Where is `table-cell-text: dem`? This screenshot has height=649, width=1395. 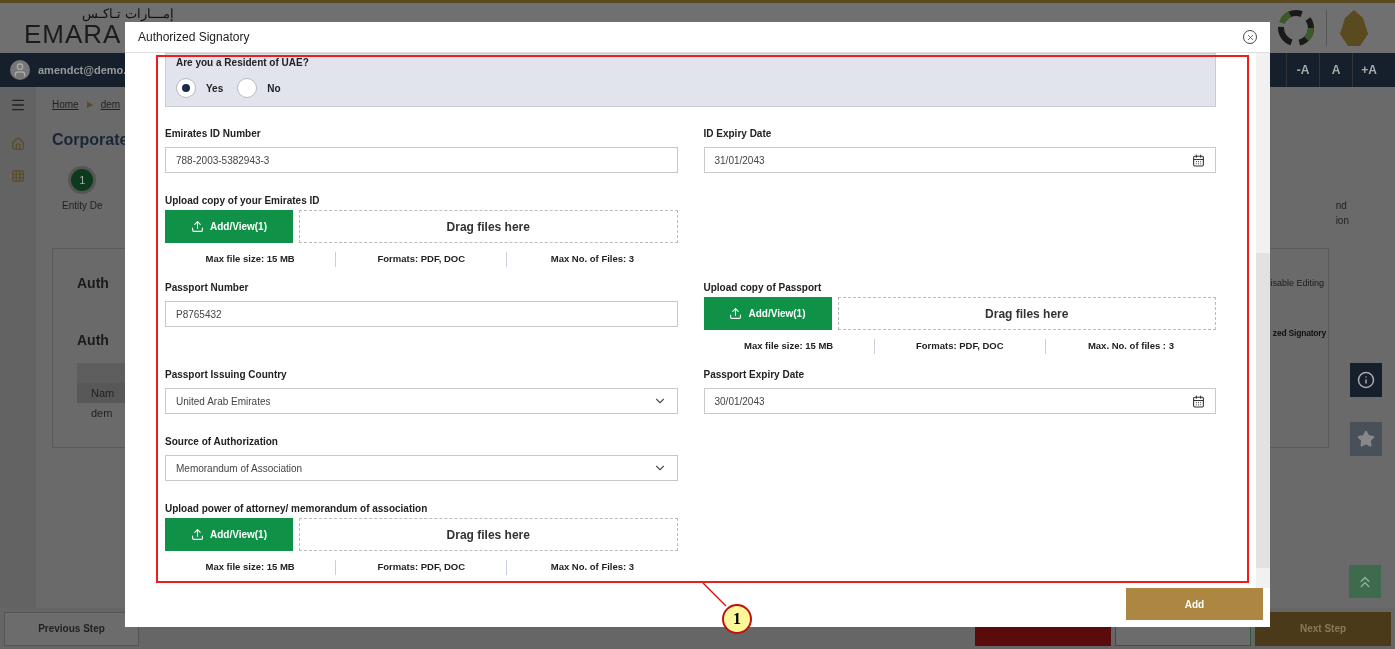 table-cell-text: dem is located at coordinates (102, 413).